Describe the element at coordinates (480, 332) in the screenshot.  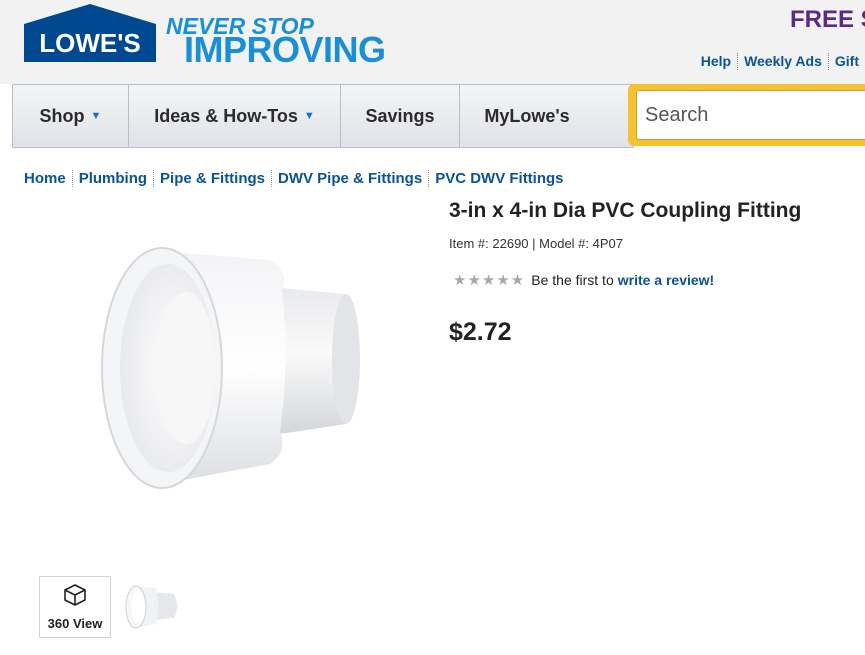
I see `product-price: $2.72` at that location.